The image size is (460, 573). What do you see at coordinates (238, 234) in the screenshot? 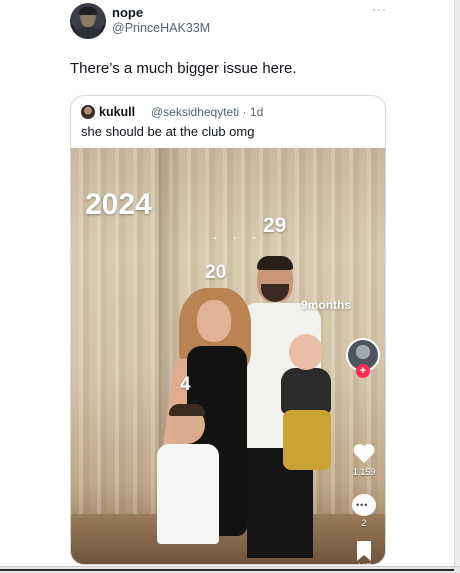
I see `overlay-dots: . . .` at bounding box center [238, 234].